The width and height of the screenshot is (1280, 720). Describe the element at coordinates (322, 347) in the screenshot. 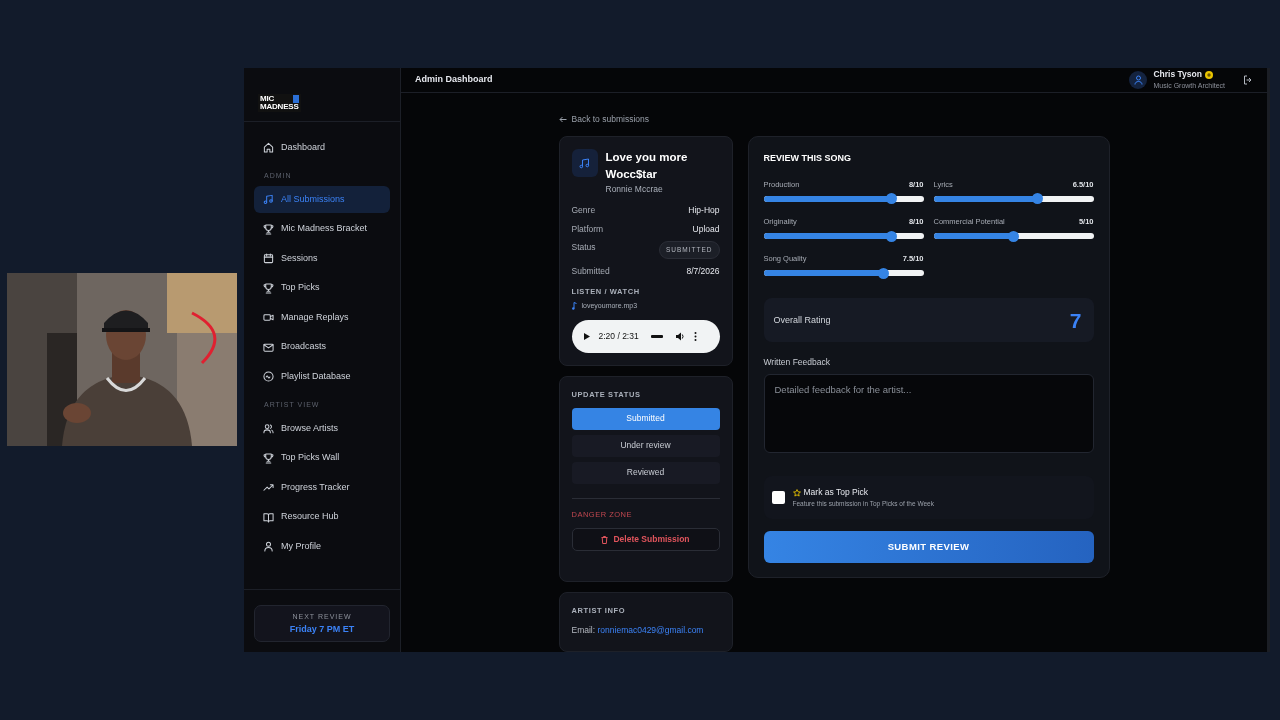

I see `sidebar-item: Broadcasts` at that location.